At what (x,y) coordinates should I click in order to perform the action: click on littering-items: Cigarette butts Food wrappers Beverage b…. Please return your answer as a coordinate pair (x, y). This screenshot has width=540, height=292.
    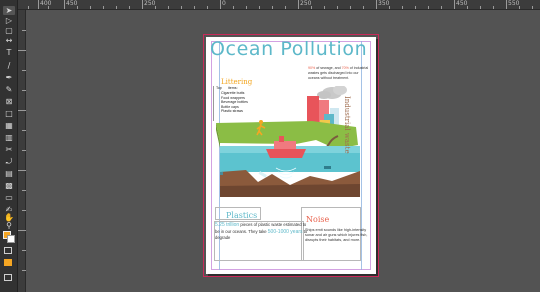
    Looking at the image, I should click on (234, 102).